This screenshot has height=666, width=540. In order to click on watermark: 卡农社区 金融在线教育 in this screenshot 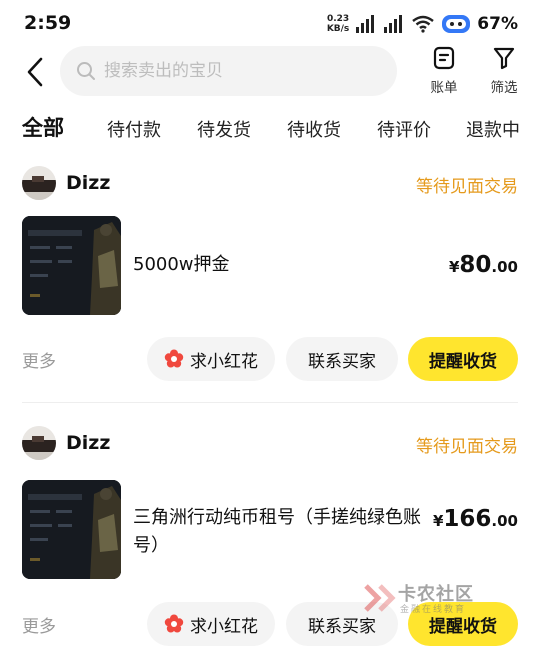, I will do `click(427, 598)`.